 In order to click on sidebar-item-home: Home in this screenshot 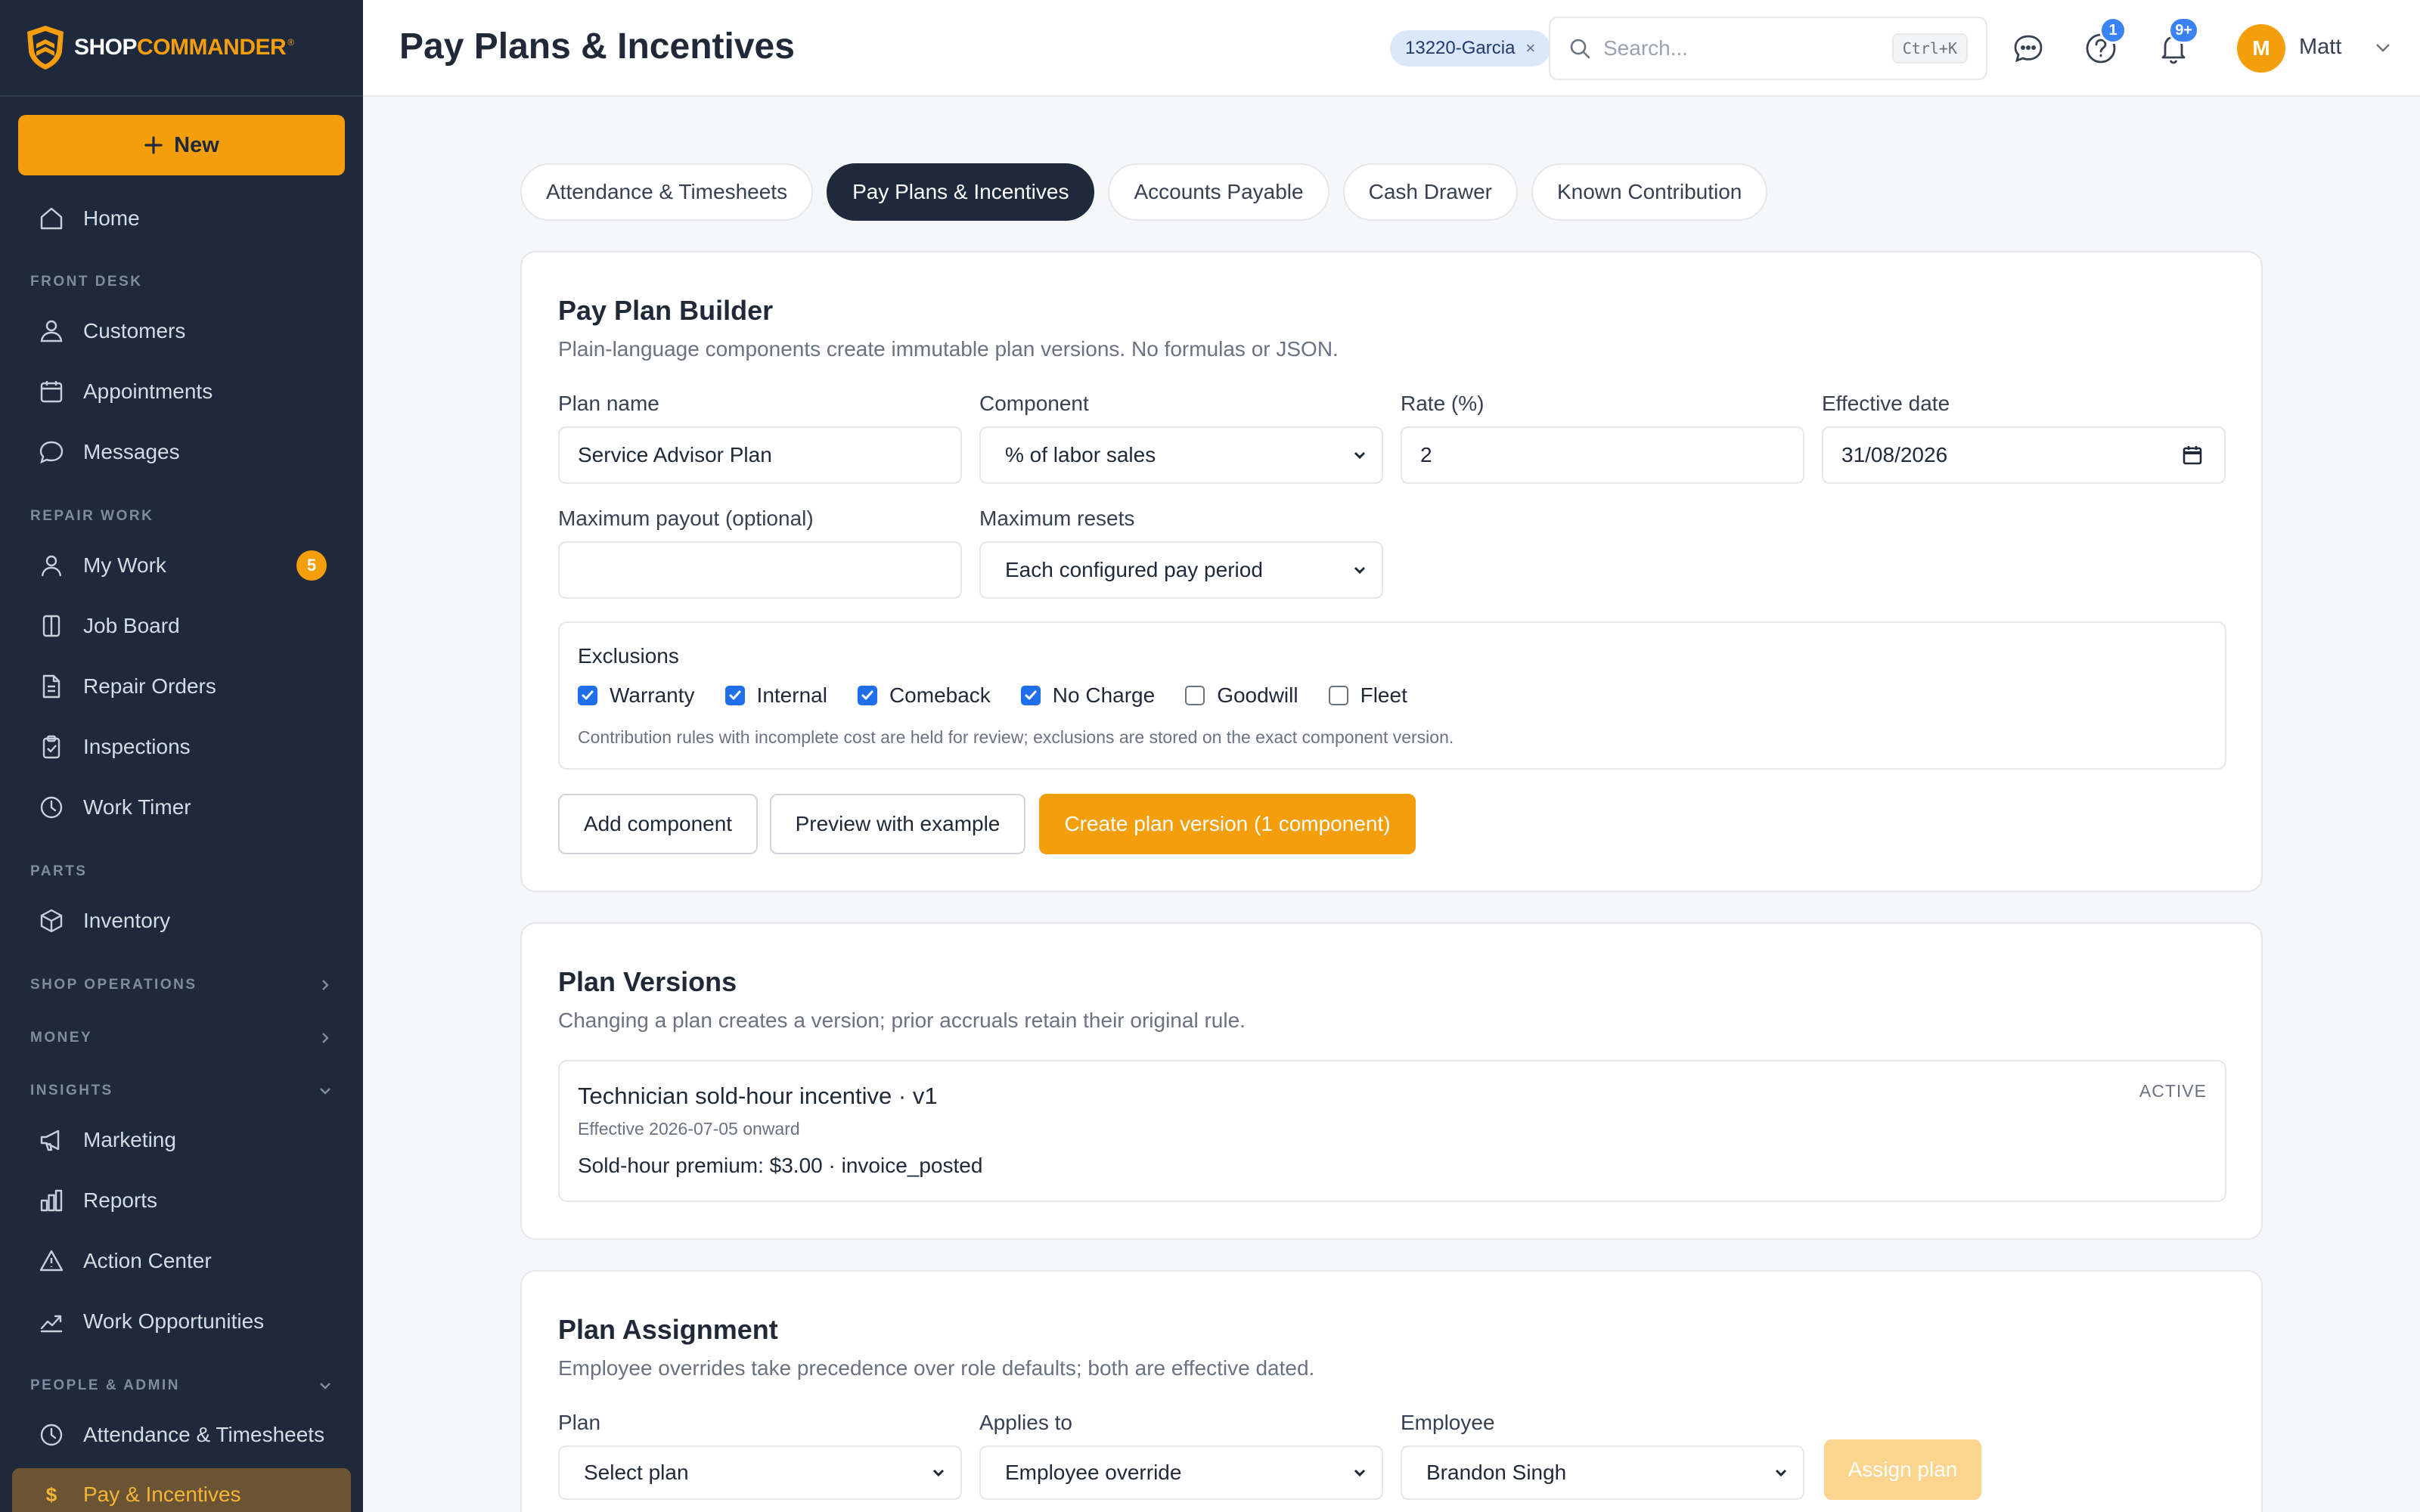, I will do `click(181, 219)`.